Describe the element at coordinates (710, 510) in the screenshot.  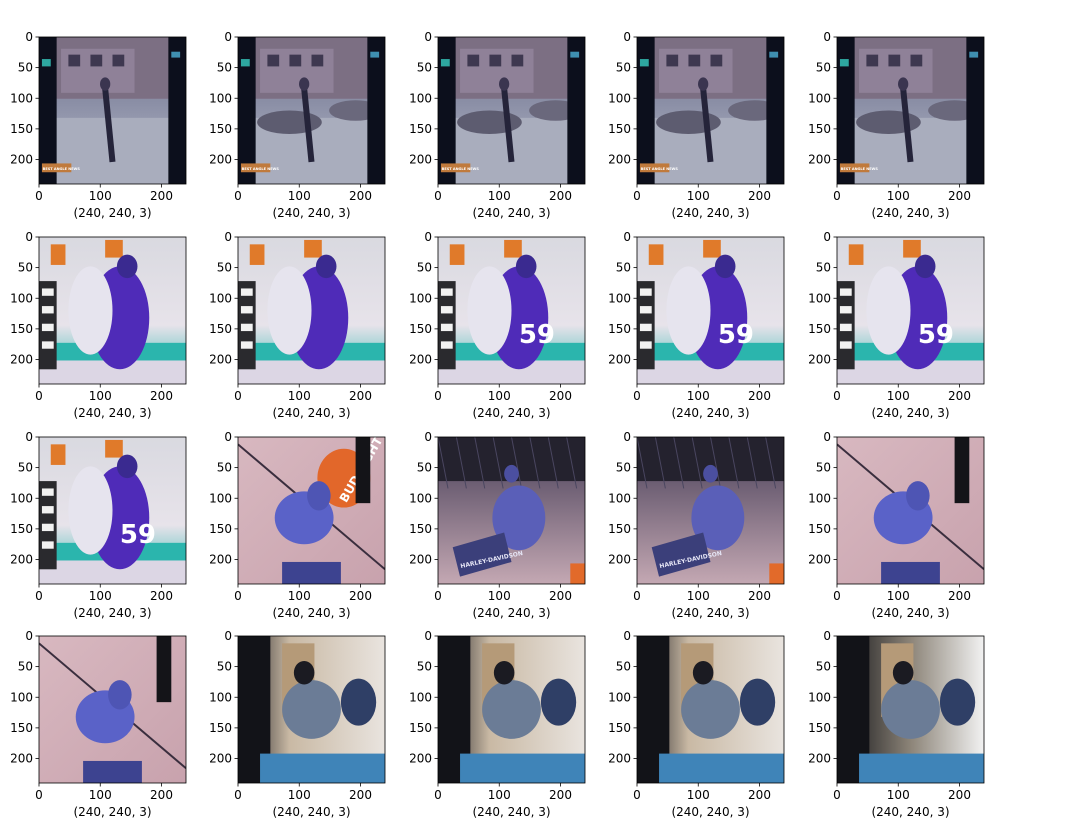
I see `panel-image: HARLEY-DAVIDSON` at that location.